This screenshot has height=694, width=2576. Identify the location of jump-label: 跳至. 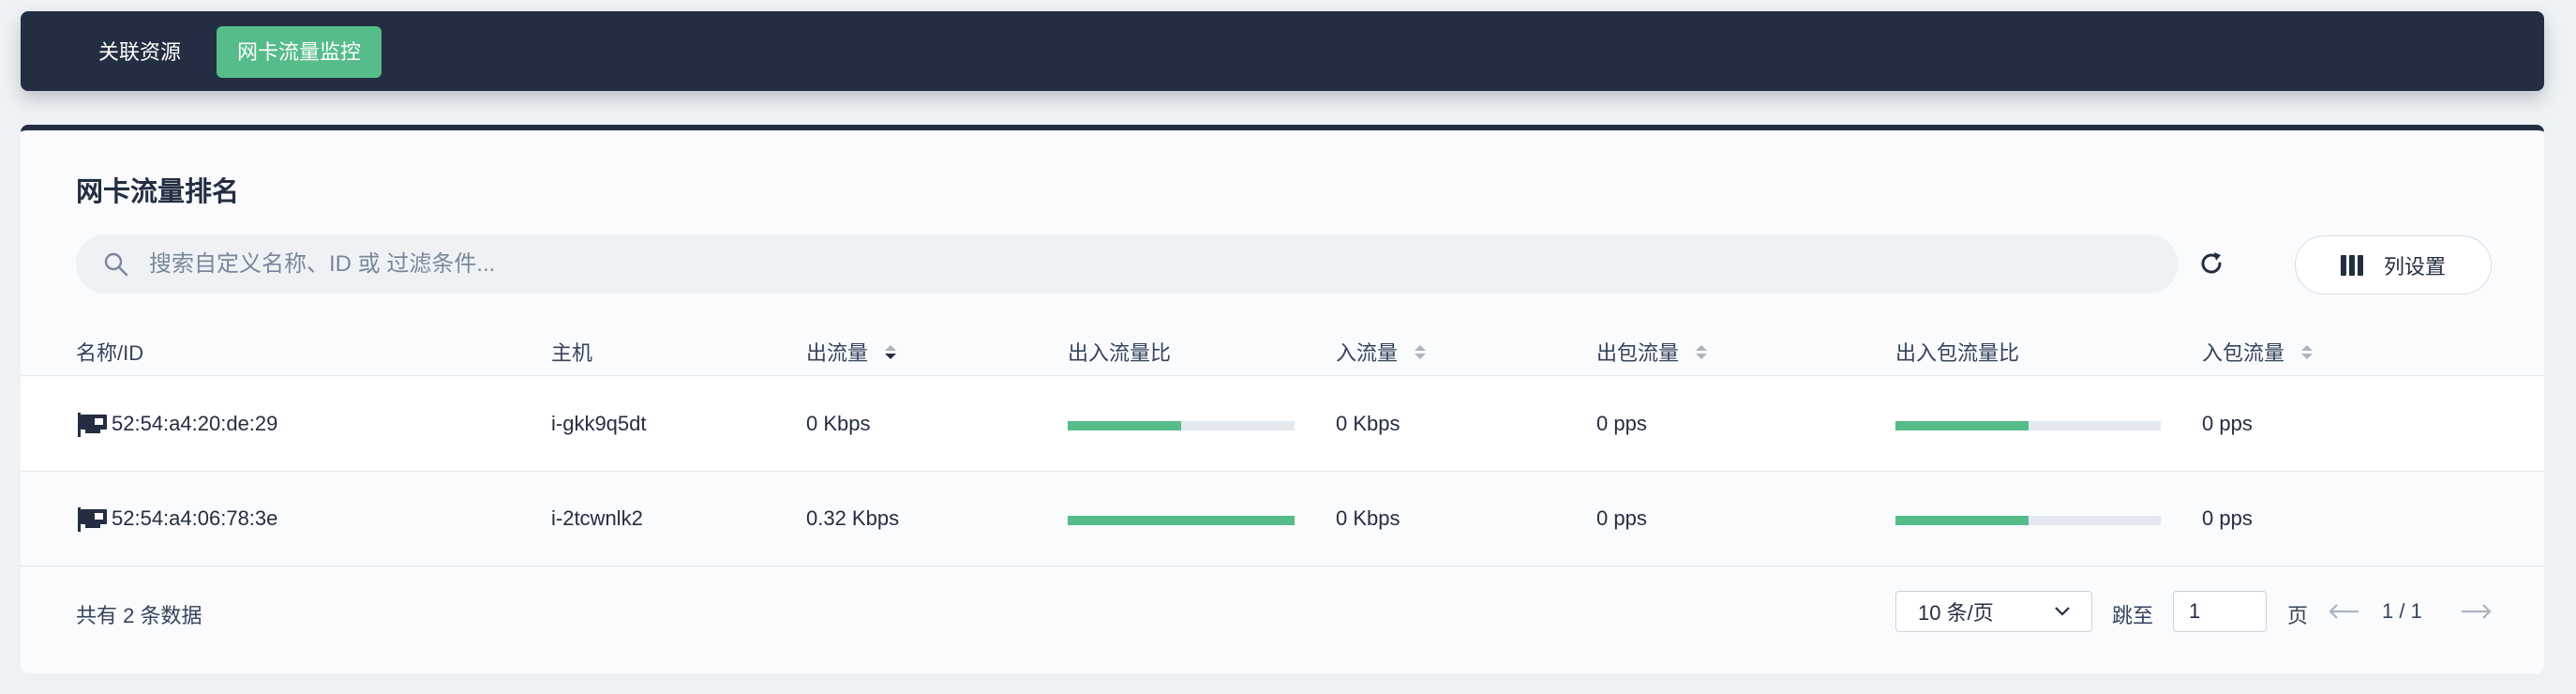
(2133, 615).